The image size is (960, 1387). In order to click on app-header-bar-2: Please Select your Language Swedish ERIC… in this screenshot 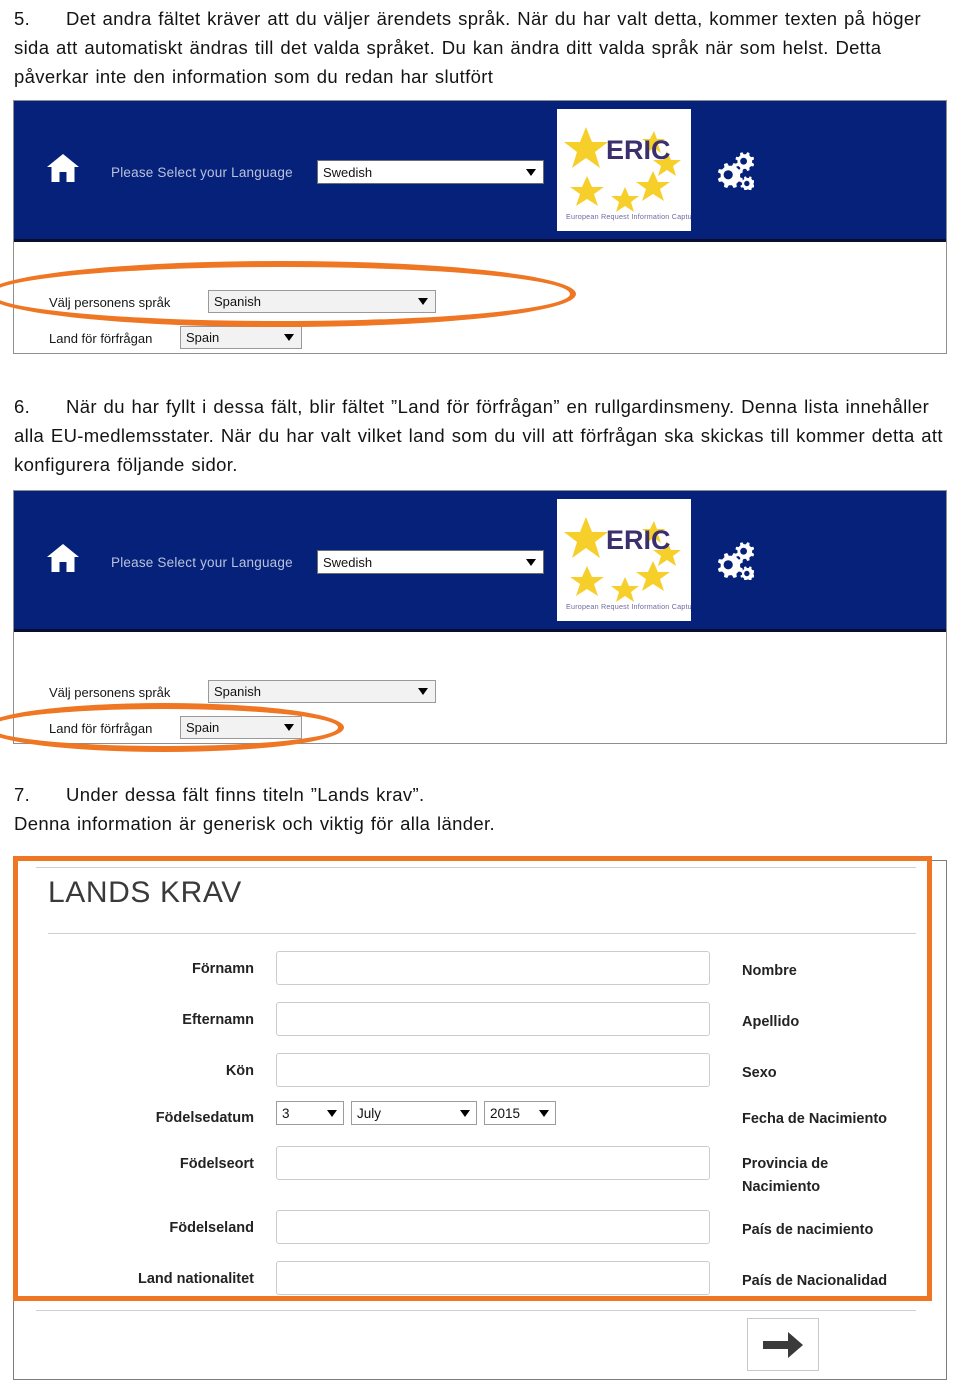, I will do `click(480, 561)`.